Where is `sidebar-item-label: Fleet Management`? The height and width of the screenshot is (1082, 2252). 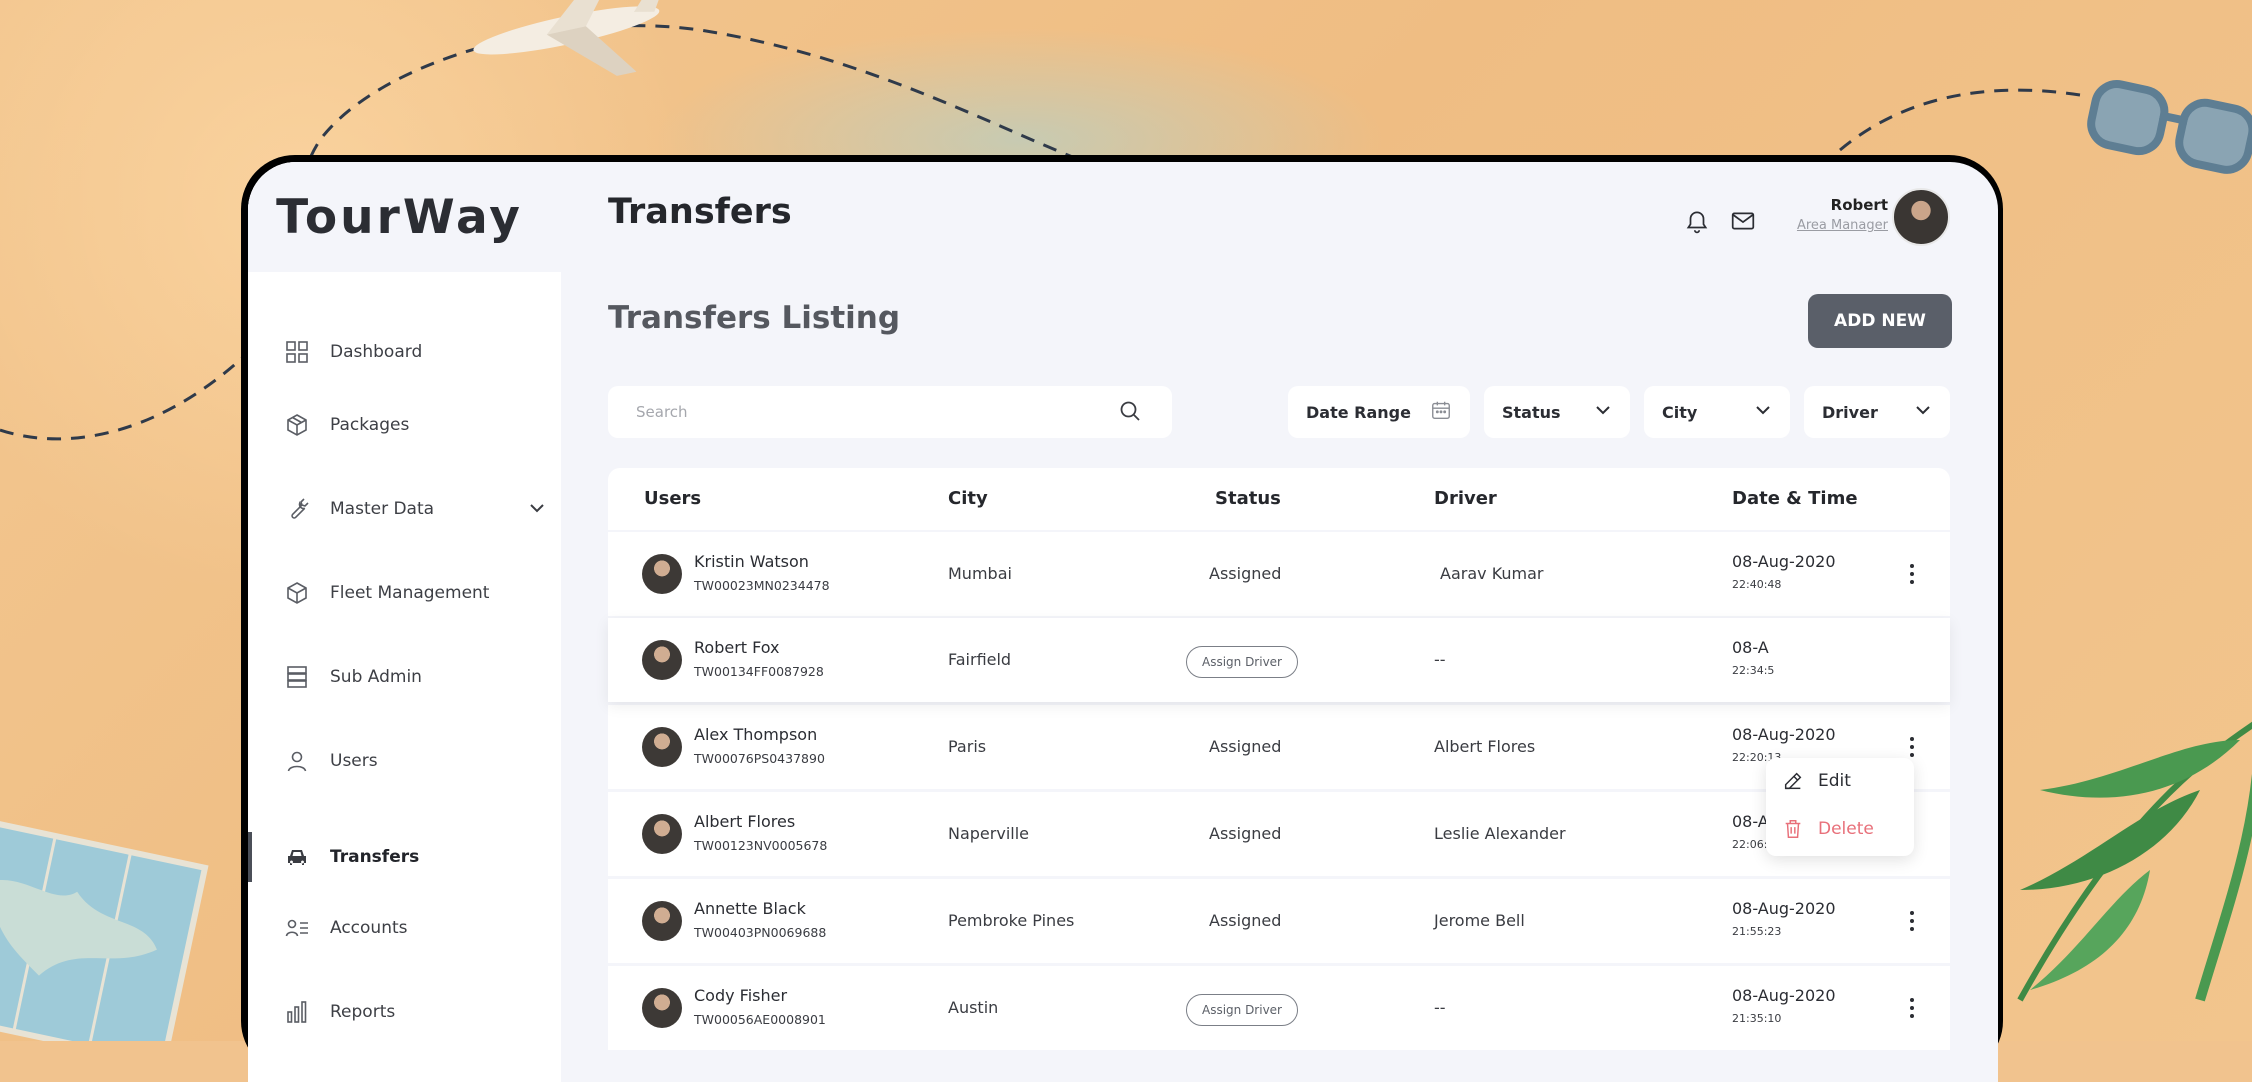
sidebar-item-label: Fleet Management is located at coordinates (410, 593).